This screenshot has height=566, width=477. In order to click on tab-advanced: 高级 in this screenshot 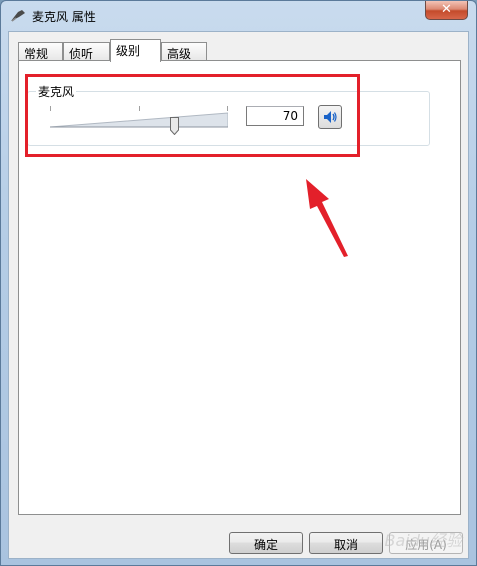, I will do `click(184, 51)`.